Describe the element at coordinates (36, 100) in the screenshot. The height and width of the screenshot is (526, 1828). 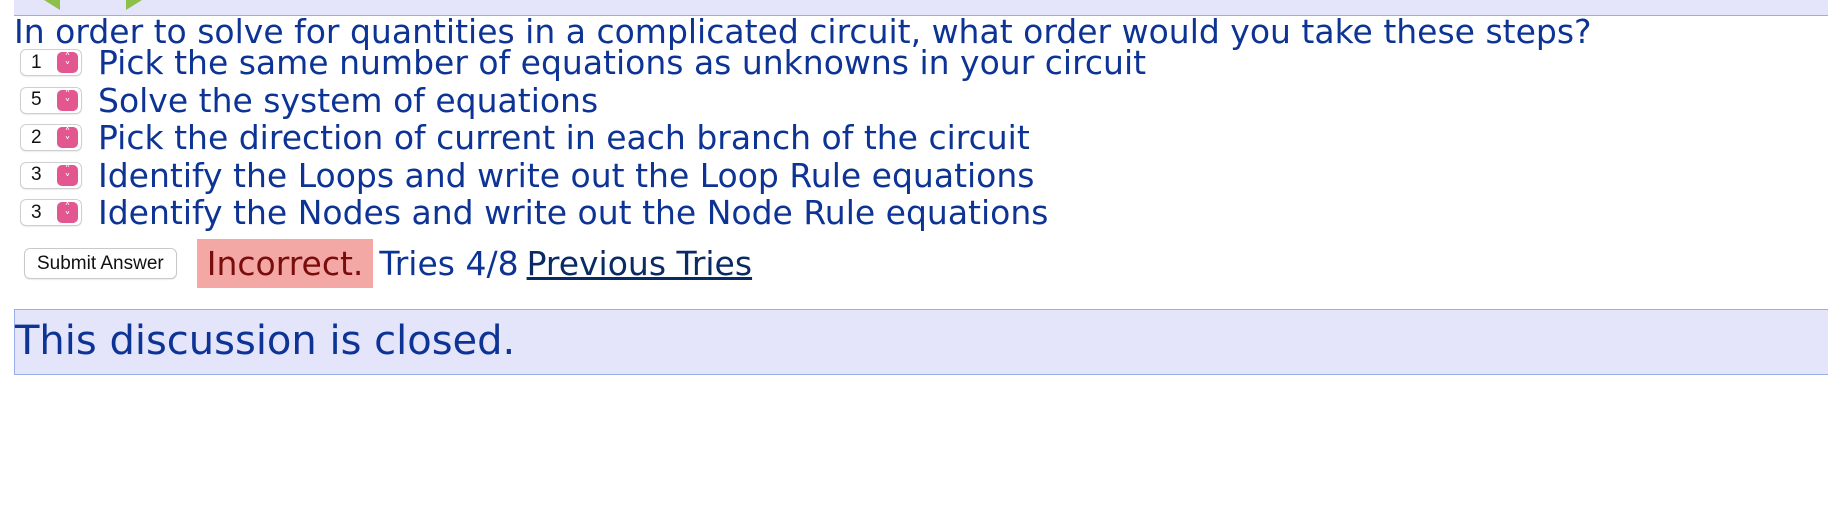
I see `order-select-value: 5` at that location.